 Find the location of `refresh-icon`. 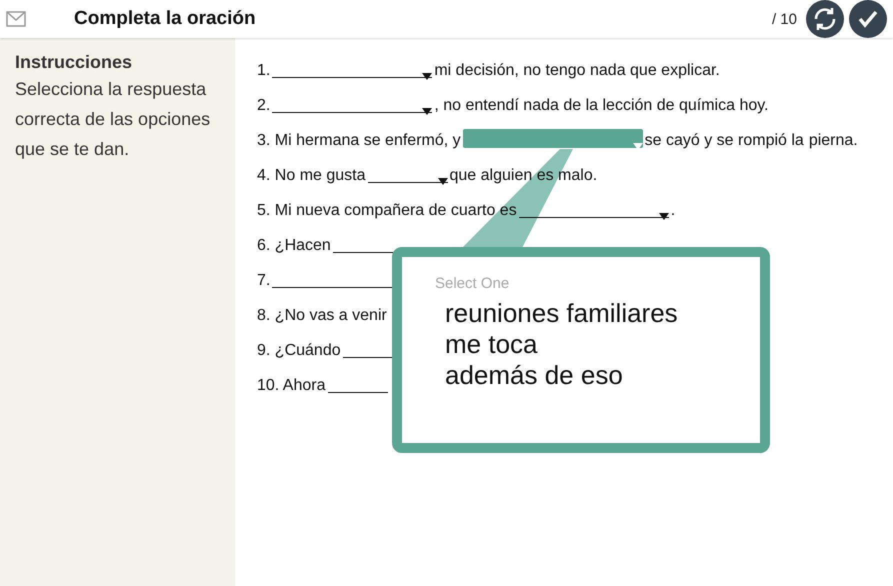

refresh-icon is located at coordinates (825, 19).